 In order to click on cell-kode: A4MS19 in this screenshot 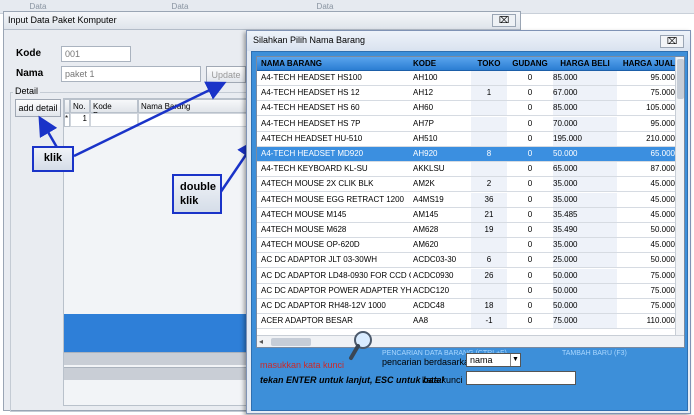, I will do `click(441, 200)`.